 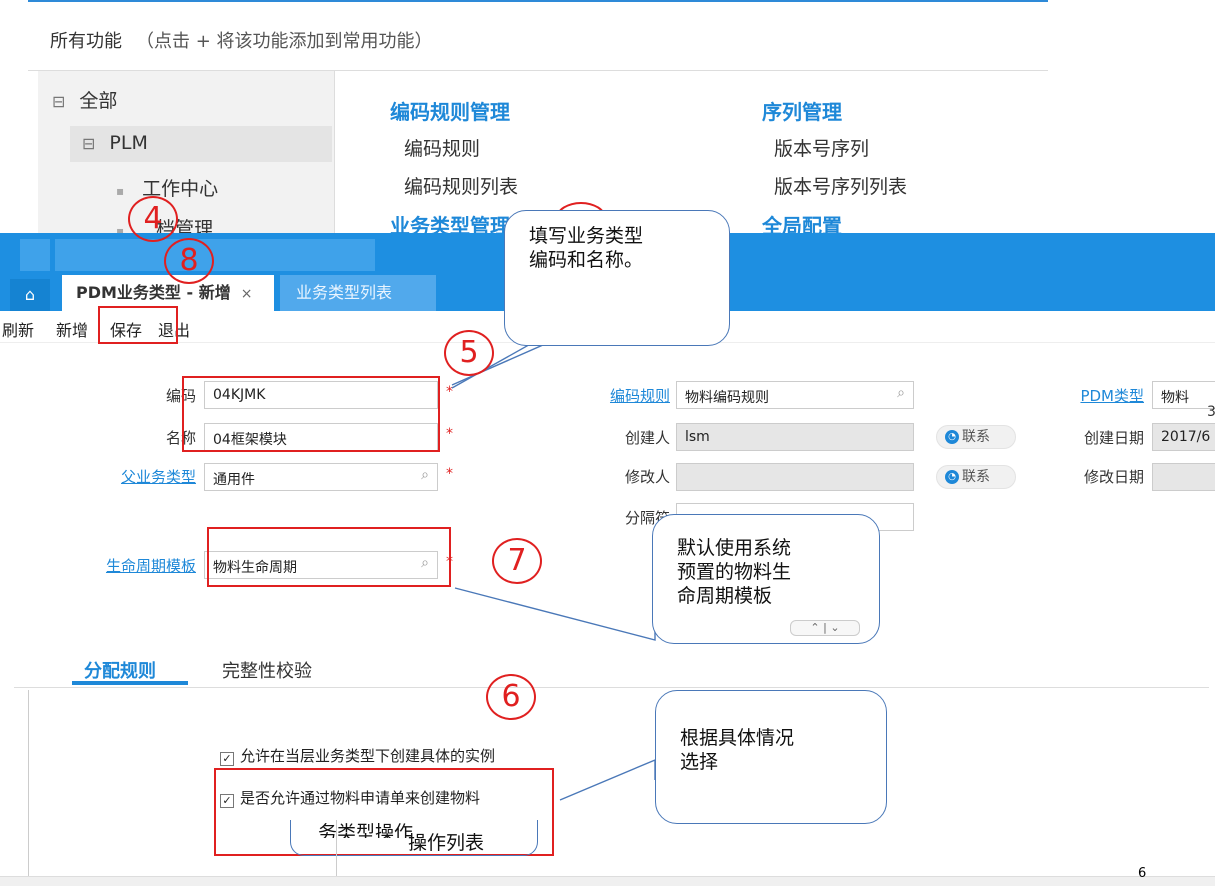 I want to click on step-marker-7: 7, so click(x=517, y=561).